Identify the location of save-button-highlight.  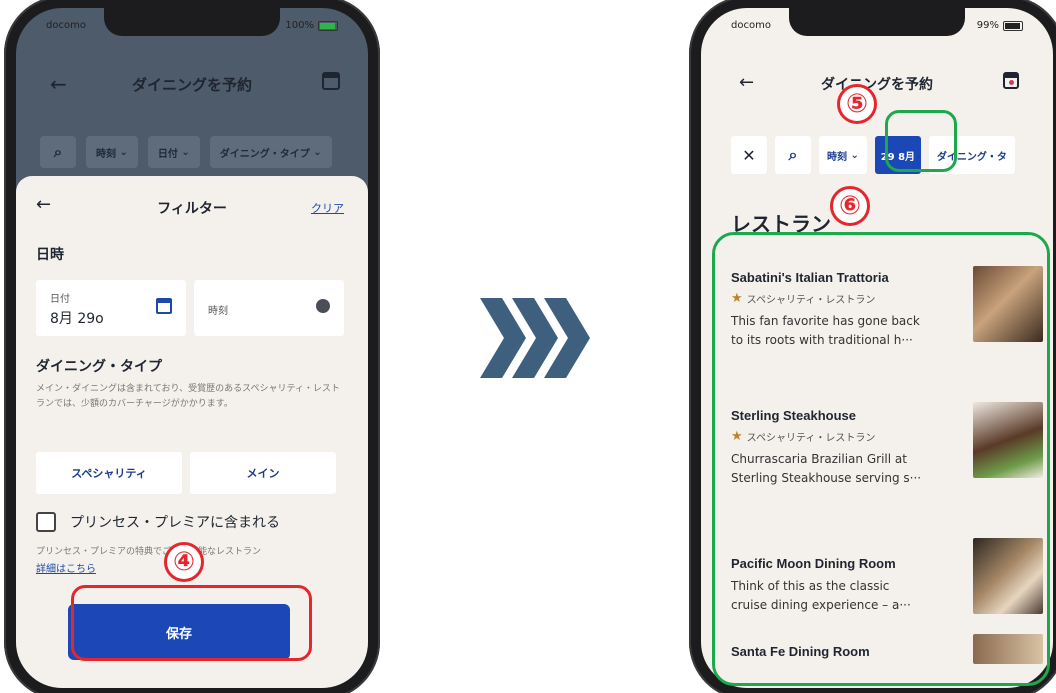
(191, 623).